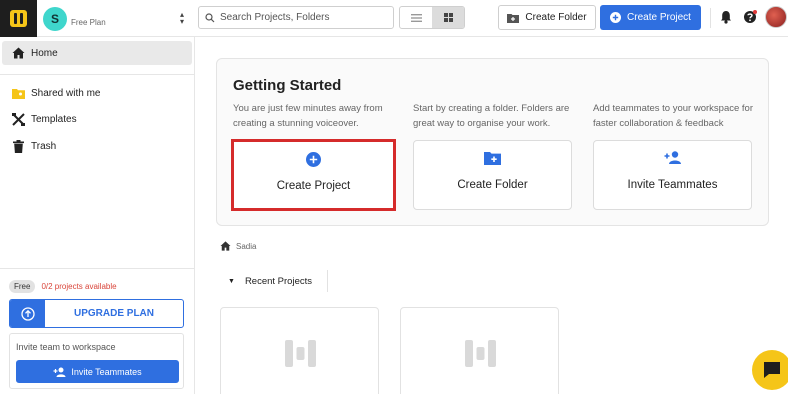  I want to click on create-project-button: Create Project, so click(650, 17).